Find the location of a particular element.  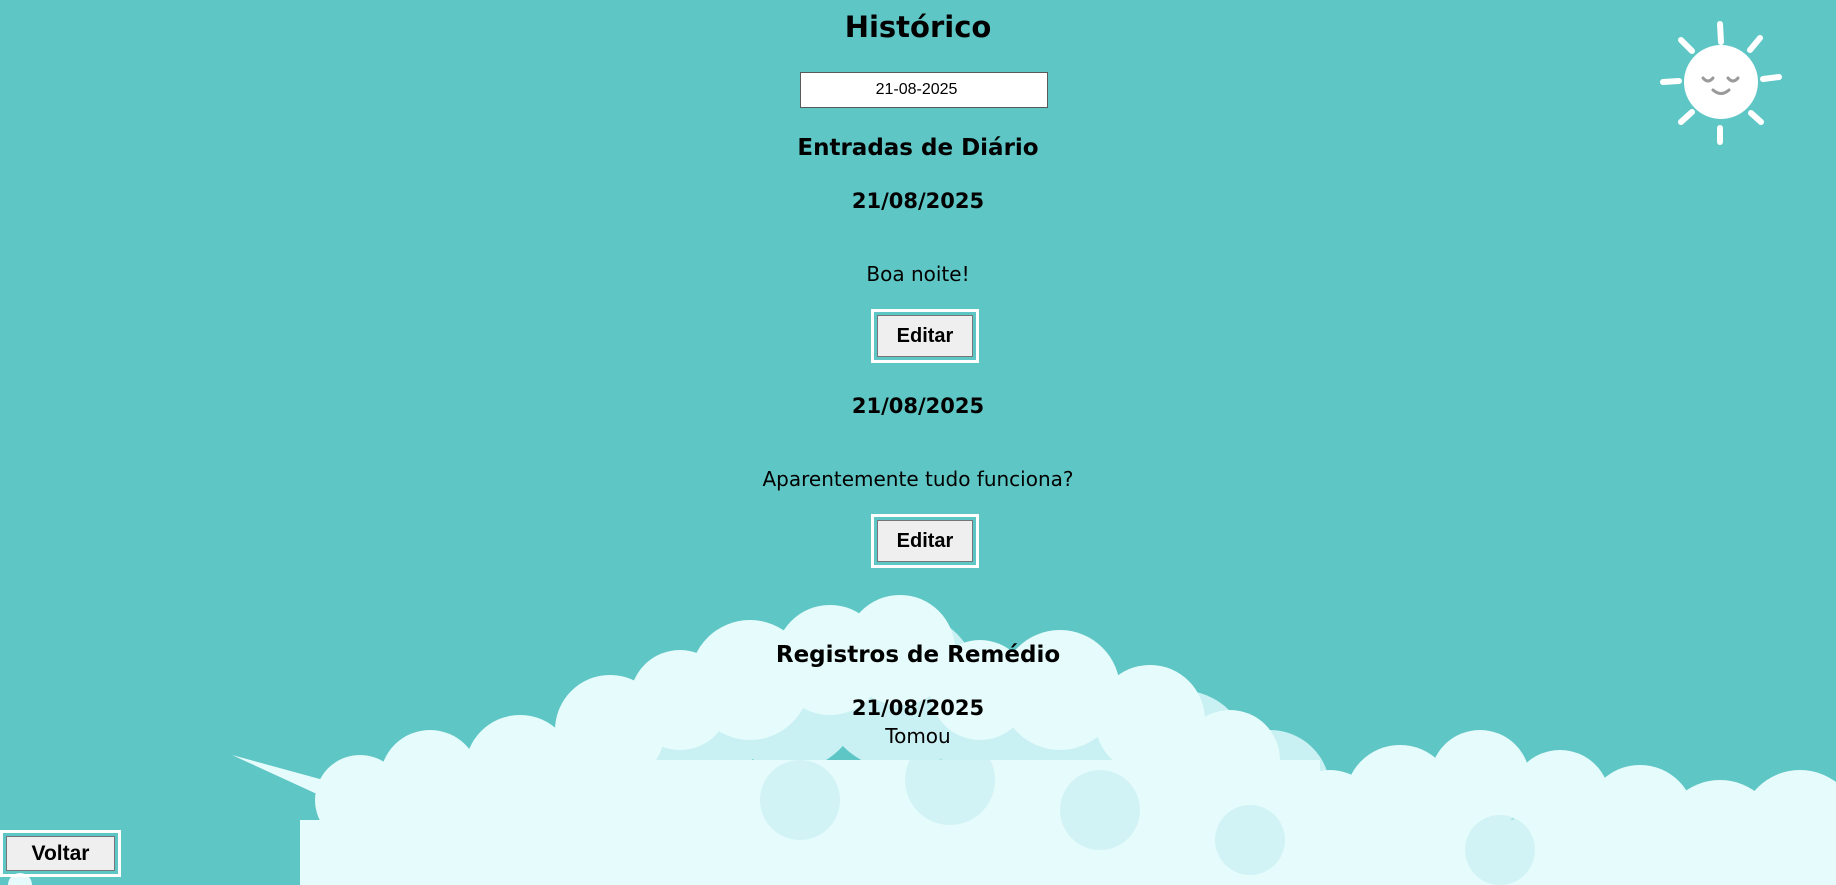

medicine-record-status: Tomou is located at coordinates (918, 736).